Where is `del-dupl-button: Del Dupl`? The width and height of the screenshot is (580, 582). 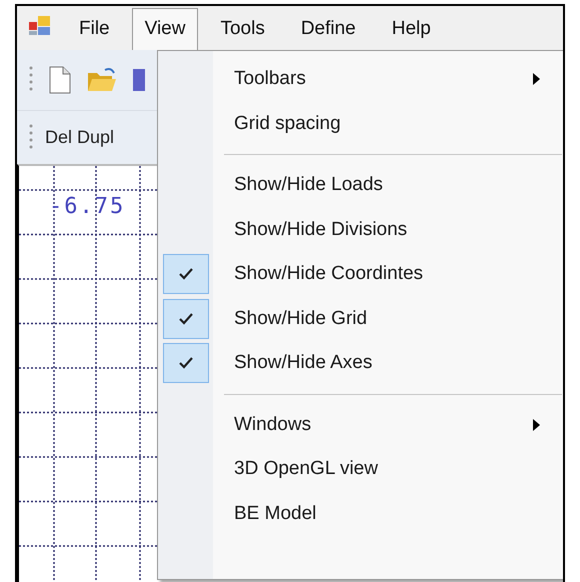
del-dupl-button: Del Dupl is located at coordinates (79, 137).